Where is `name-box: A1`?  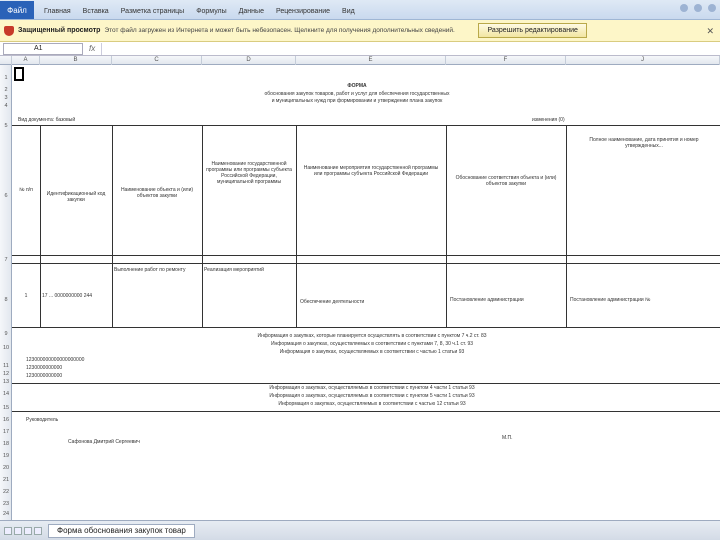 name-box: A1 is located at coordinates (43, 48).